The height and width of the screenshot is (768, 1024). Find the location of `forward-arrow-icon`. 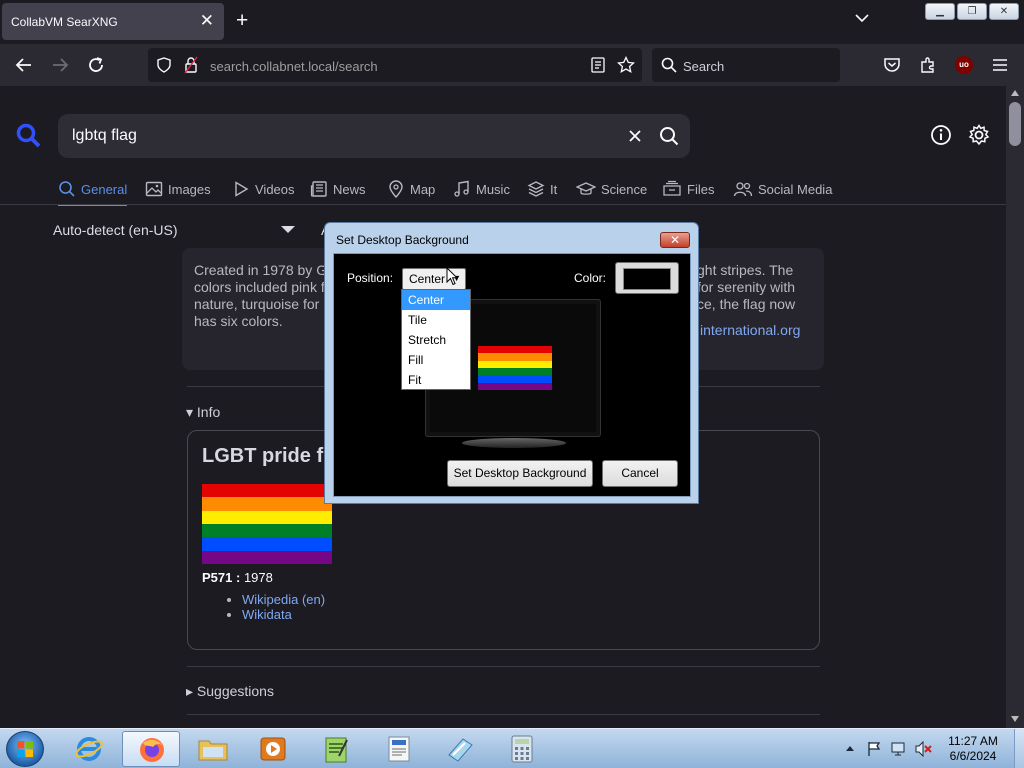

forward-arrow-icon is located at coordinates (60, 65).